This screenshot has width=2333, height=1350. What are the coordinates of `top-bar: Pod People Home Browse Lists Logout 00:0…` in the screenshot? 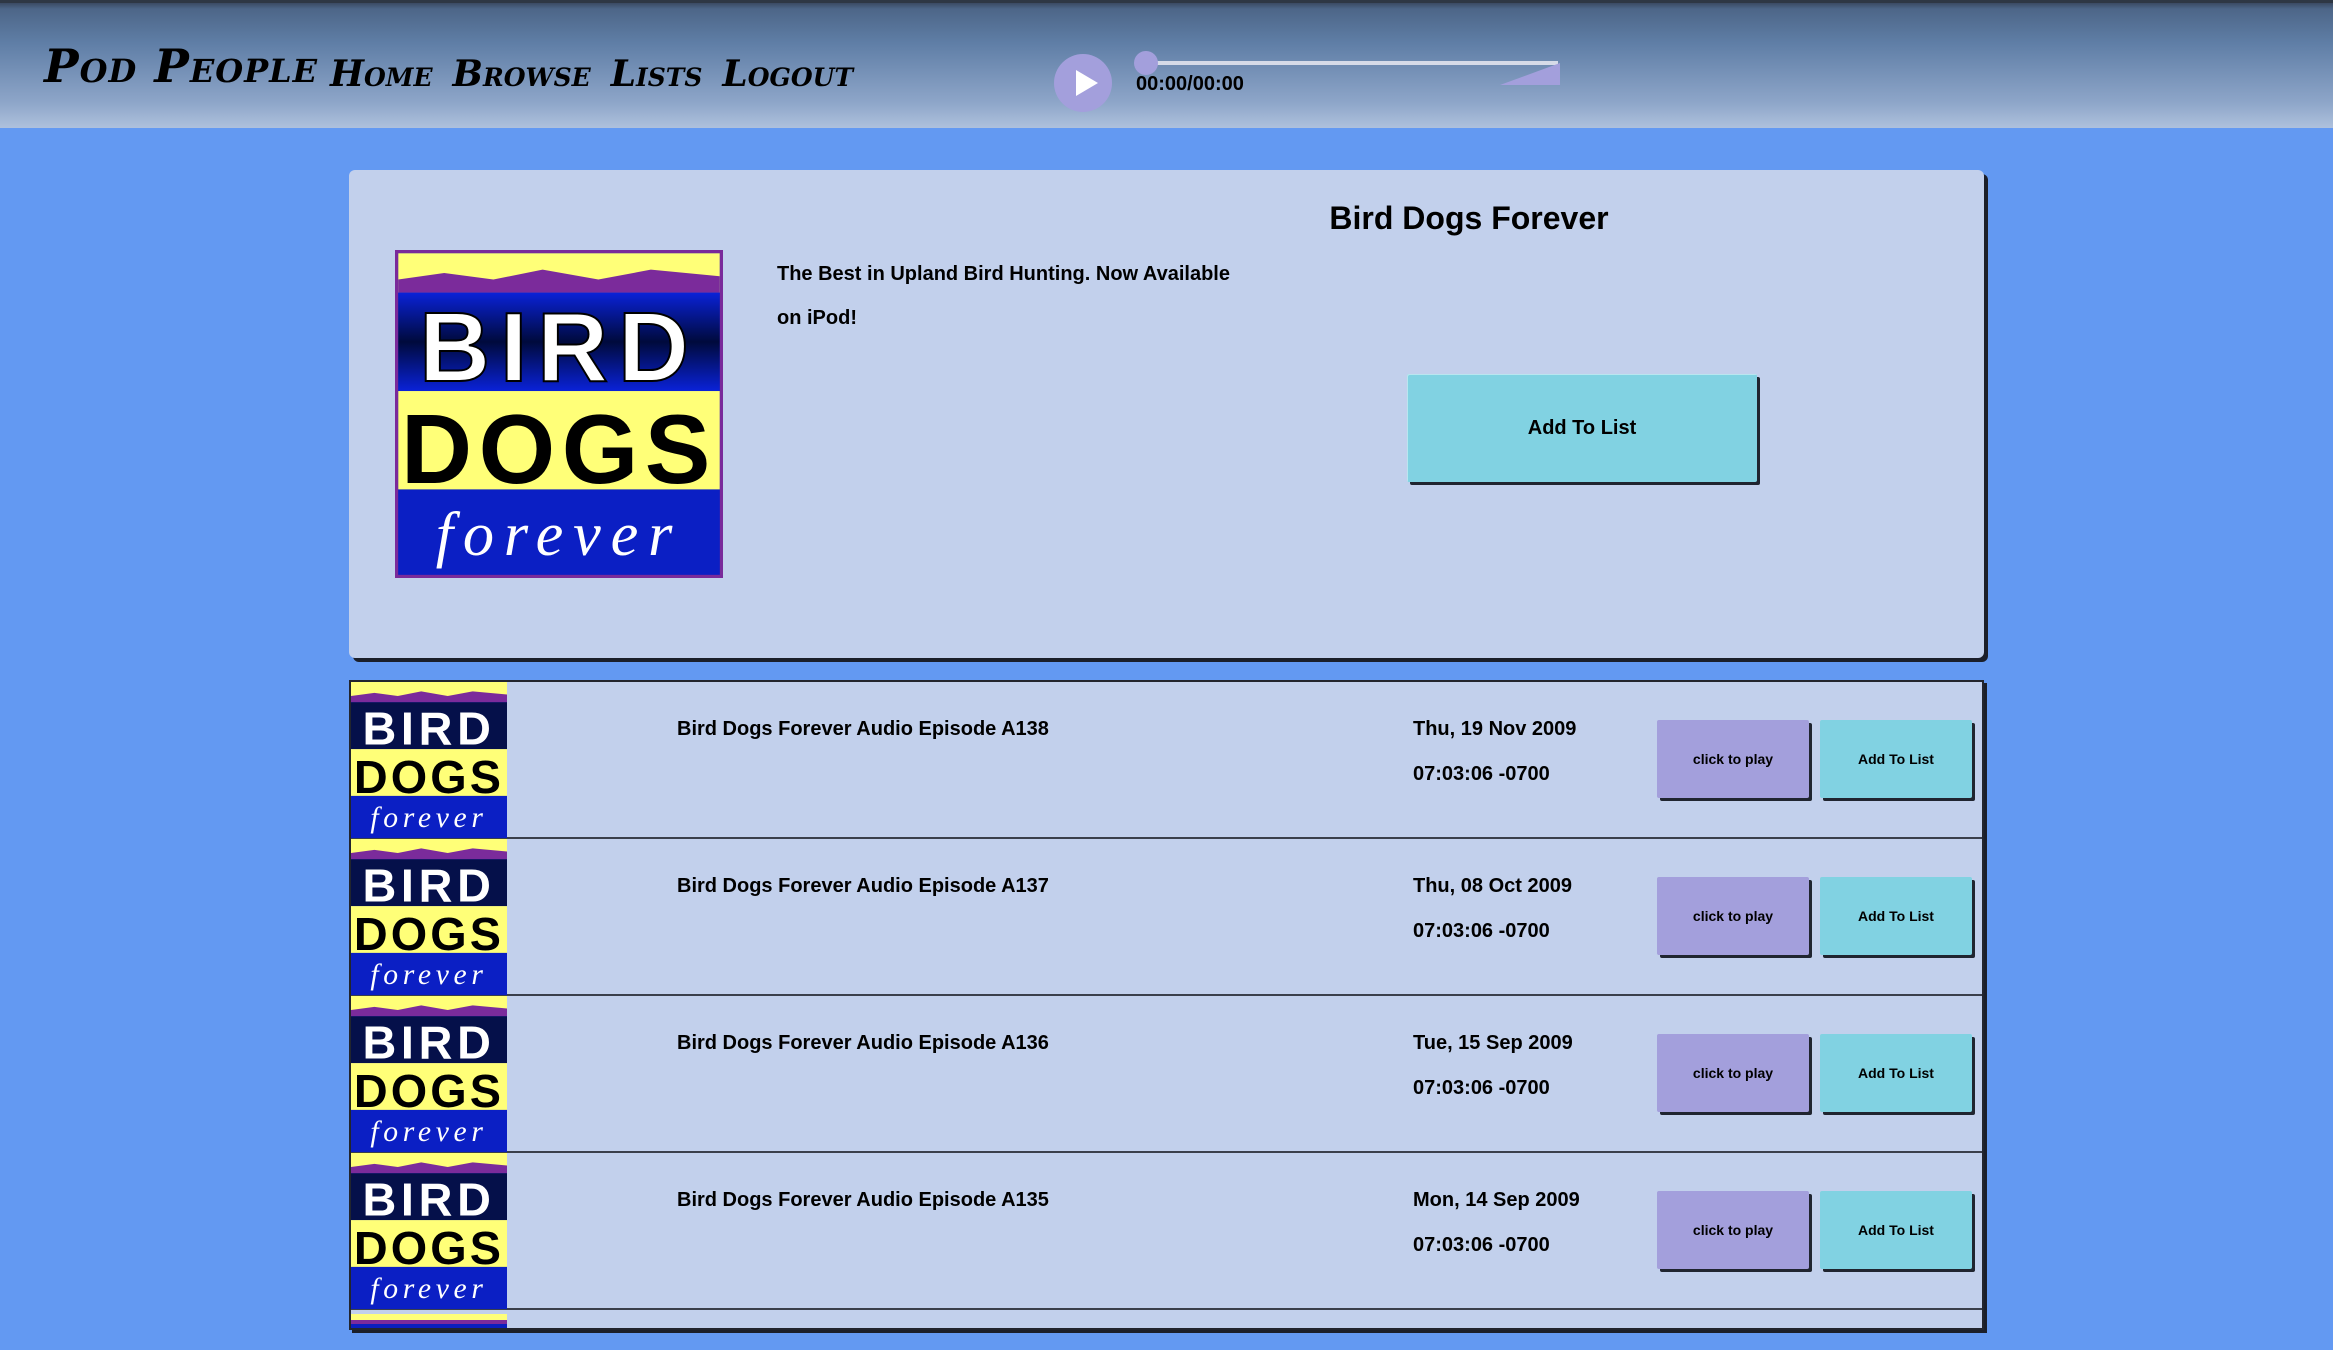 It's located at (1166, 64).